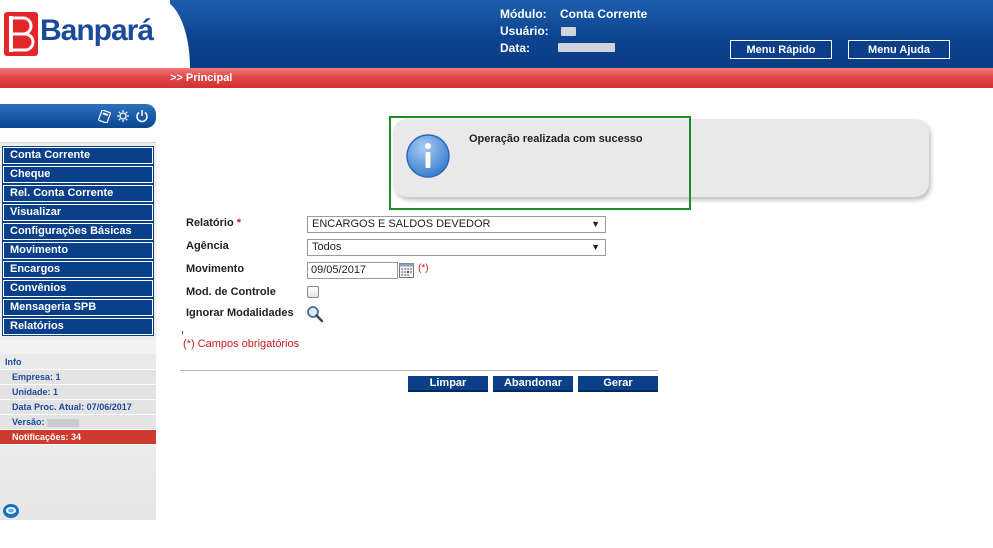 Image resolution: width=993 pixels, height=548 pixels. Describe the element at coordinates (586, 47) in the screenshot. I see `data-redacted` at that location.